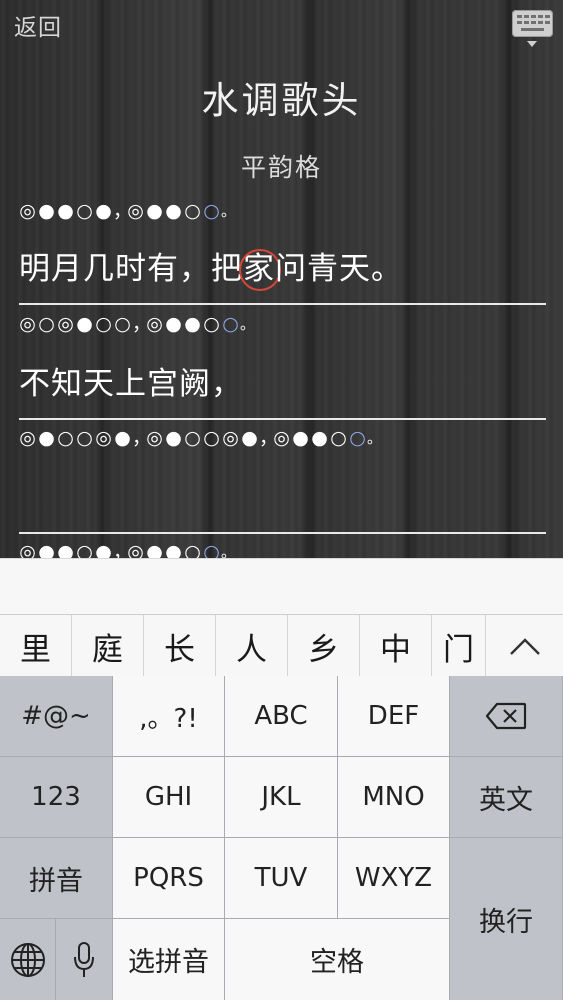  I want to click on candidate-item: 乡, so click(324, 646).